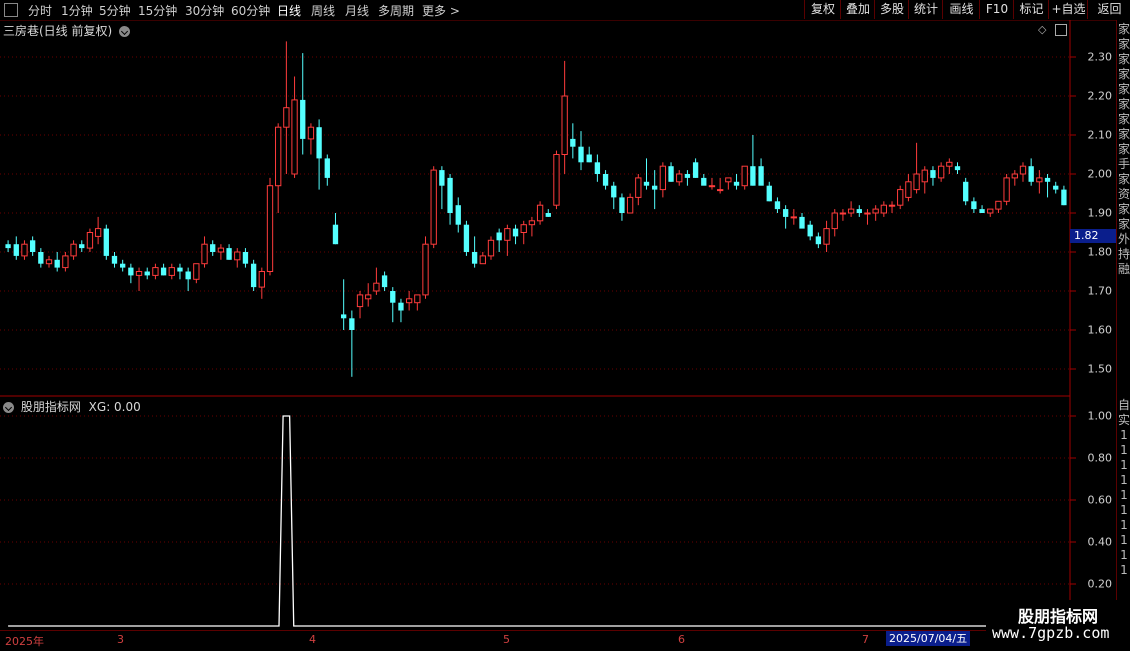  Describe the element at coordinates (1042, 29) in the screenshot. I see `diamond-icon: ◇` at that location.